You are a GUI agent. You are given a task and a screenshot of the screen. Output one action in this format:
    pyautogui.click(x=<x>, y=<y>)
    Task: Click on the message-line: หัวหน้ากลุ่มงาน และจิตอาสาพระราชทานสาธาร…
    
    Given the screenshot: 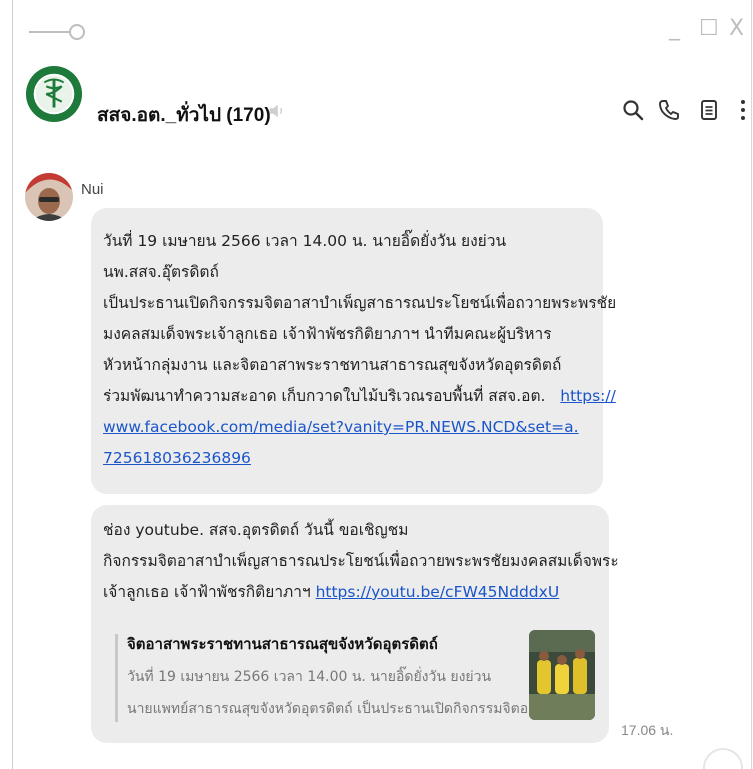 What is the action you would take?
    pyautogui.click(x=332, y=365)
    